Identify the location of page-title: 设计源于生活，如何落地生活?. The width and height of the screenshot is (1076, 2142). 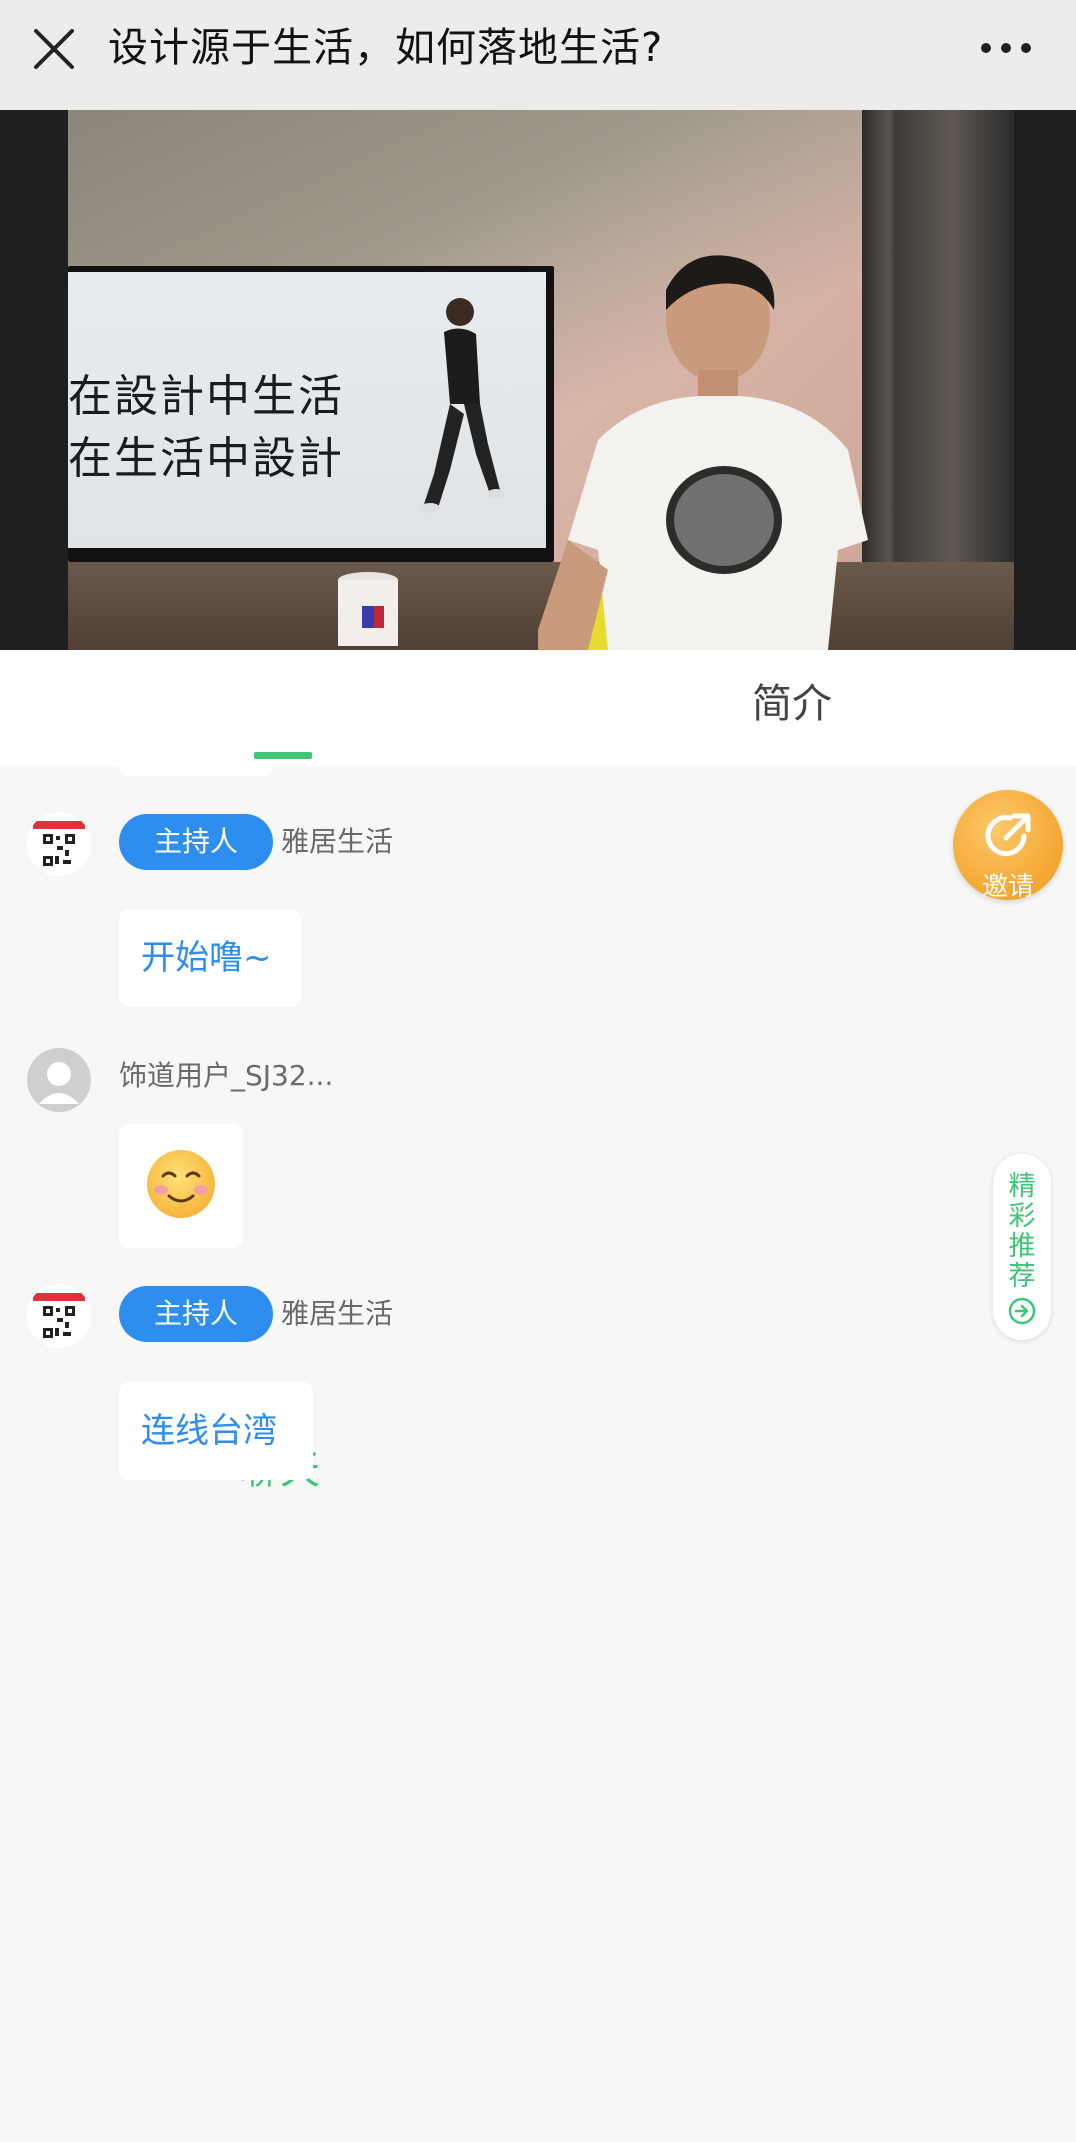
(386, 48).